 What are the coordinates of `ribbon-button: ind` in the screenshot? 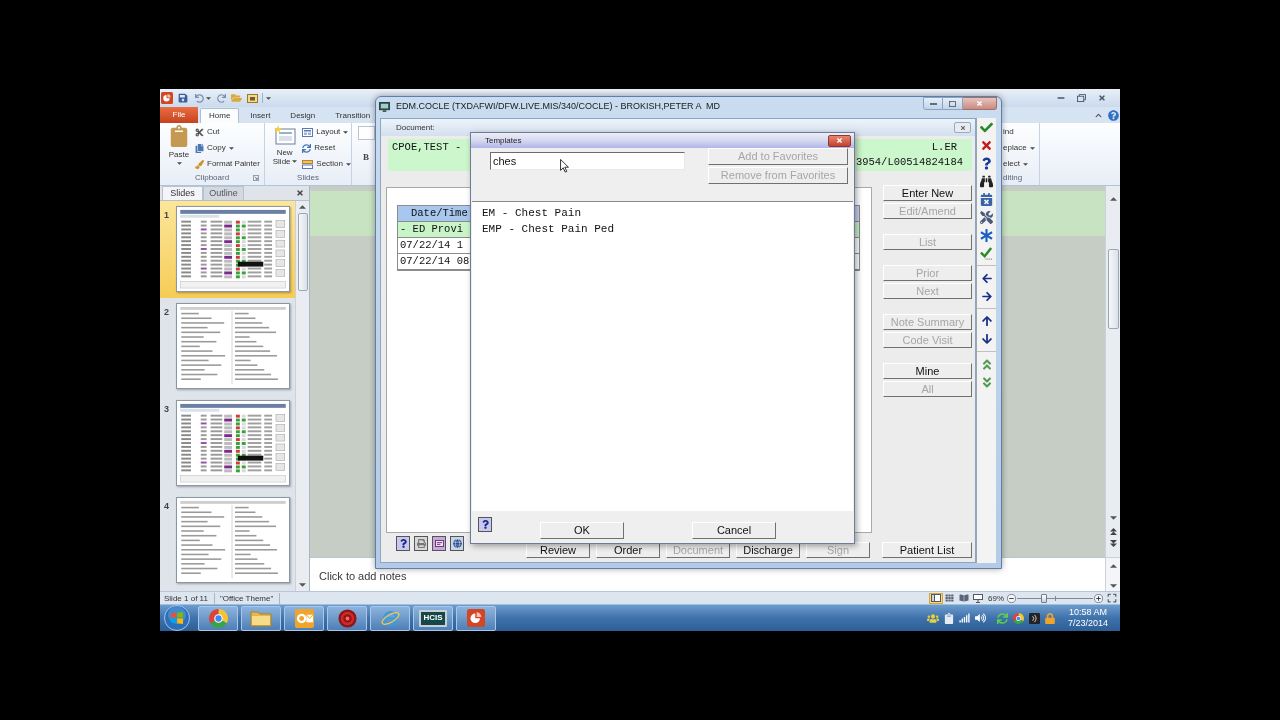 It's located at (1008, 132).